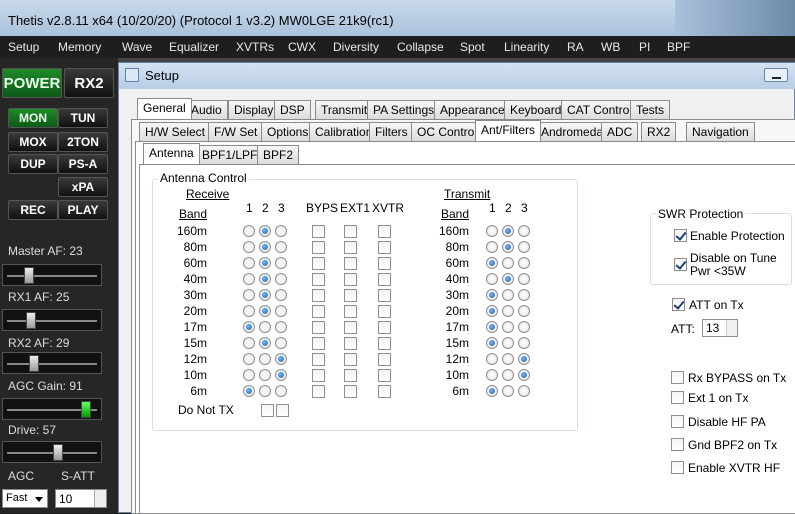  What do you see at coordinates (292, 109) in the screenshot?
I see `tab-dsp: DSP` at bounding box center [292, 109].